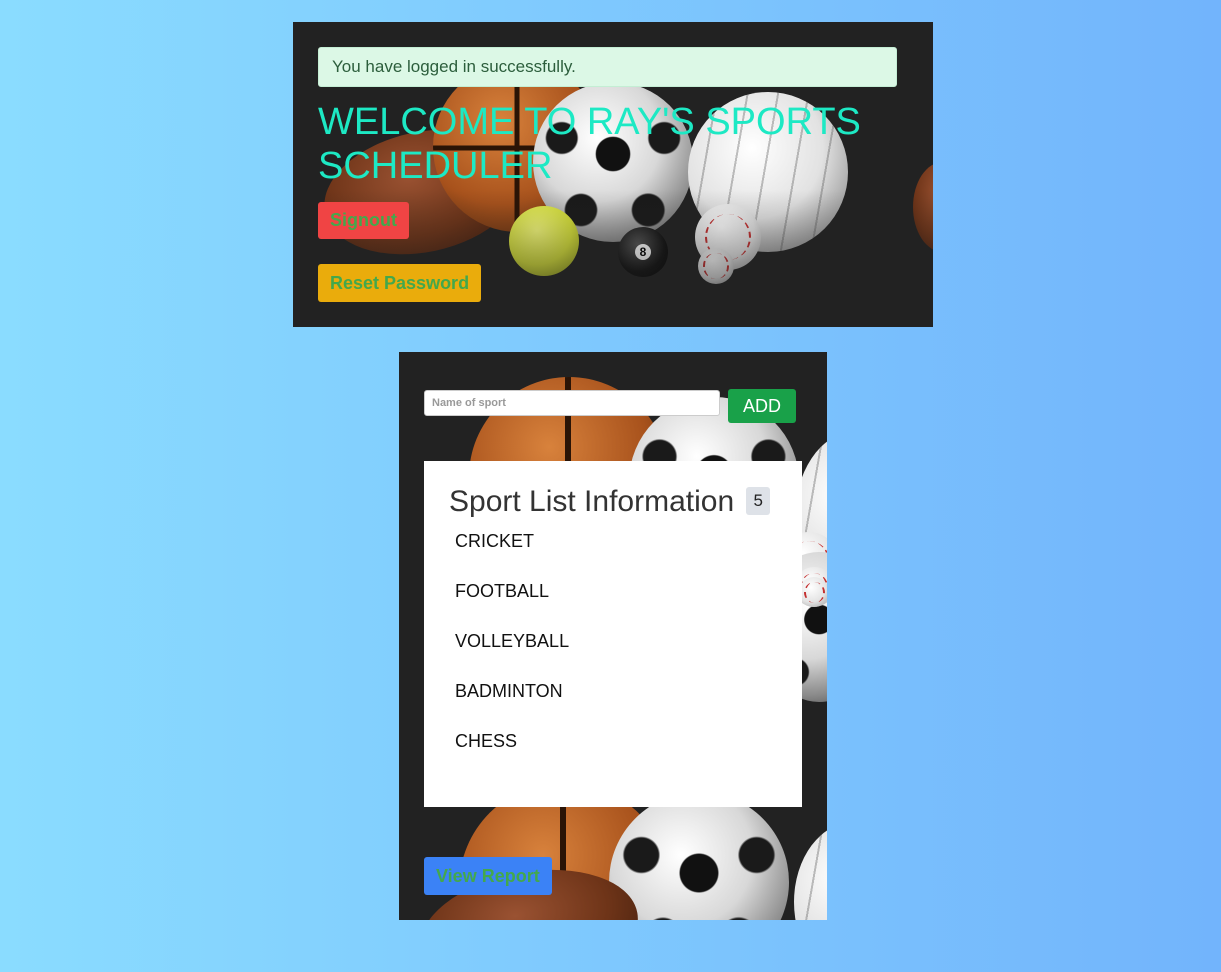  I want to click on sport-list-heading: Sport List Information 5, so click(609, 502).